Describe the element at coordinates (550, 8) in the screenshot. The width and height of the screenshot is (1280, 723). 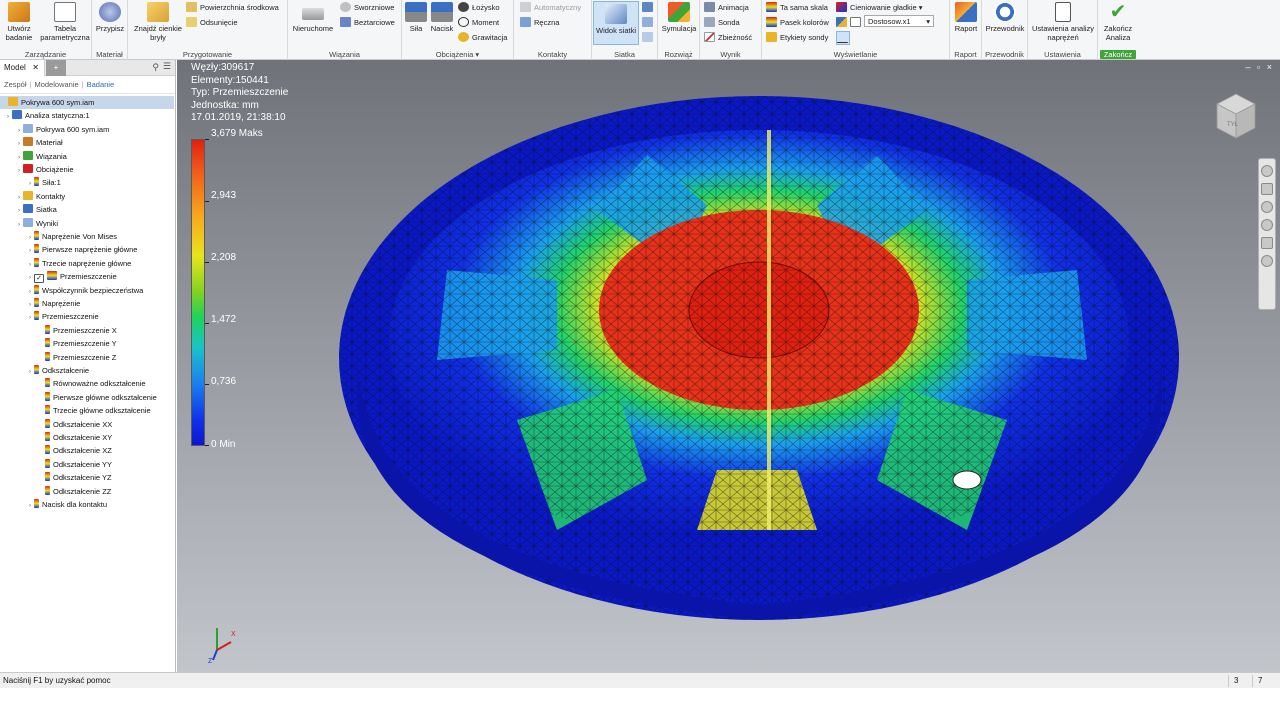
I see `automatic-contacts-button: Automatyczny` at that location.